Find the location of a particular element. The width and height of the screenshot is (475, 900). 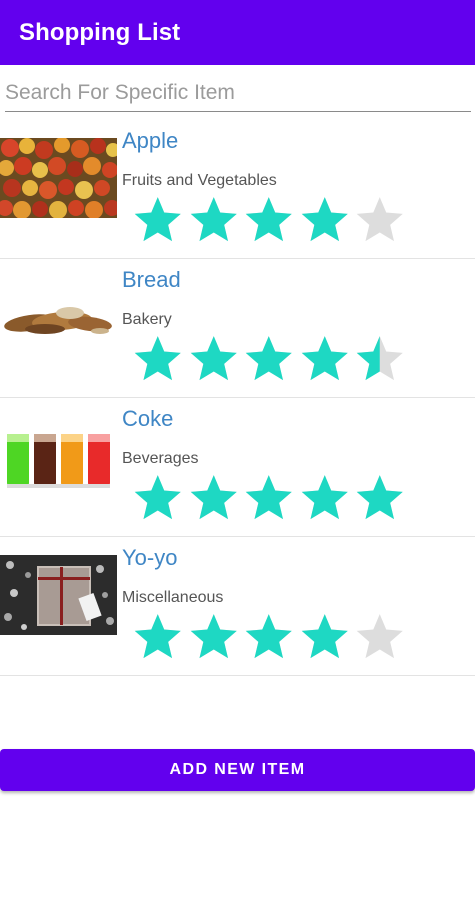

item-category: Beverages is located at coordinates (160, 458).